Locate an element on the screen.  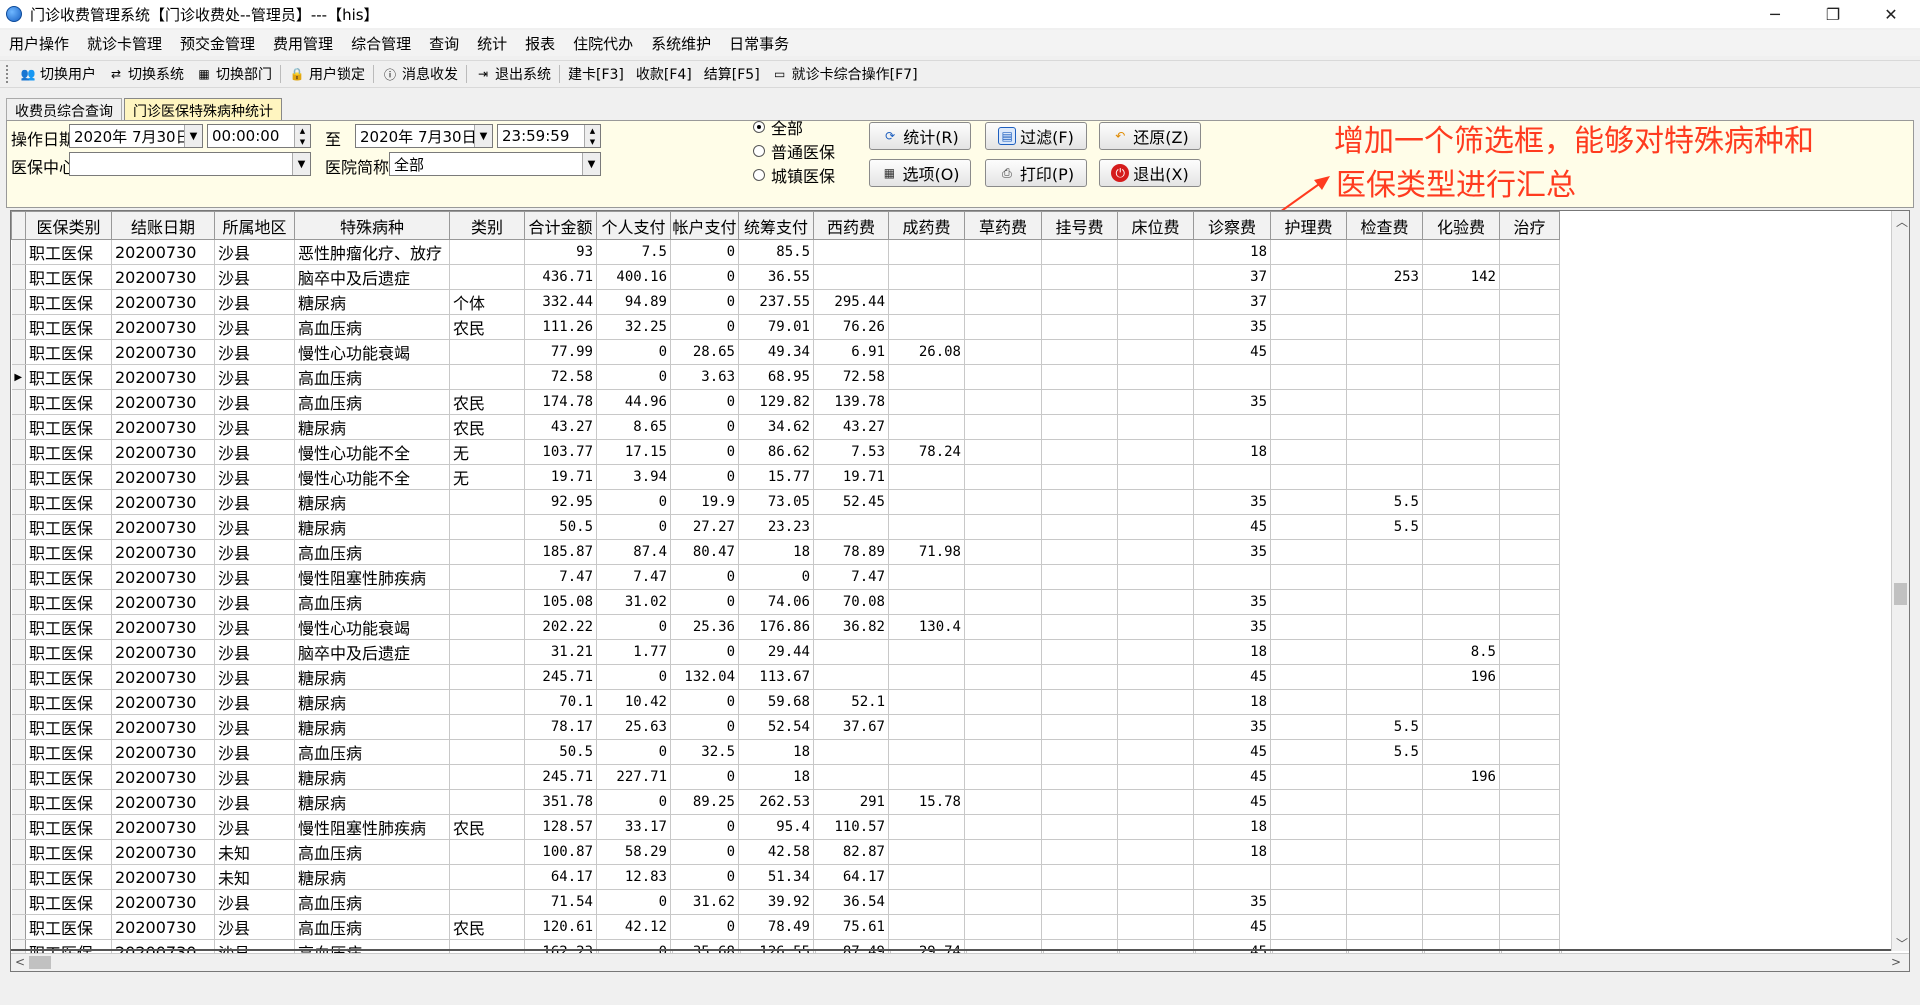
table-cell: 7.53 is located at coordinates (851, 452).